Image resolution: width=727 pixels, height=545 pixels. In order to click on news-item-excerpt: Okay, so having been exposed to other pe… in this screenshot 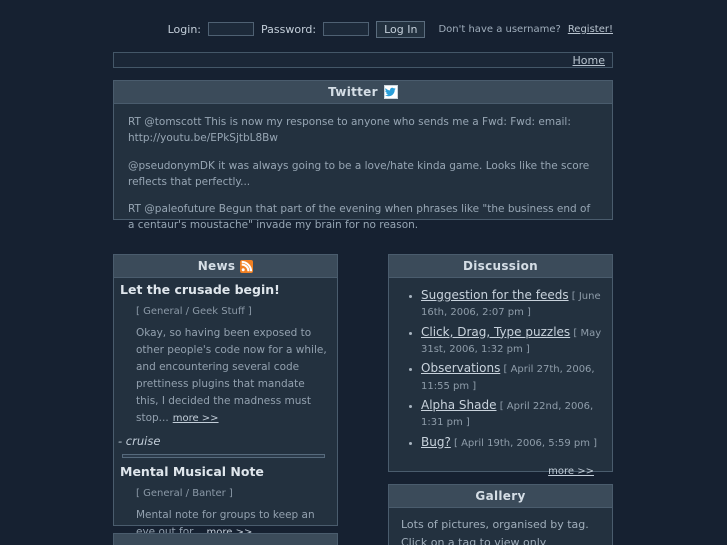, I will do `click(225, 379)`.